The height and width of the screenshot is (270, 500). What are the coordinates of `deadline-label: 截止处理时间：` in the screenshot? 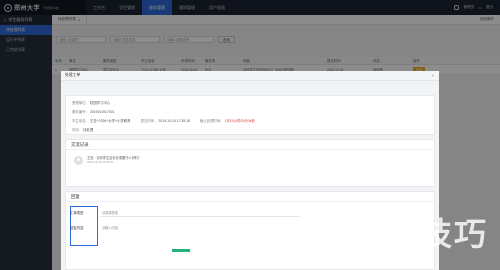 It's located at (211, 121).